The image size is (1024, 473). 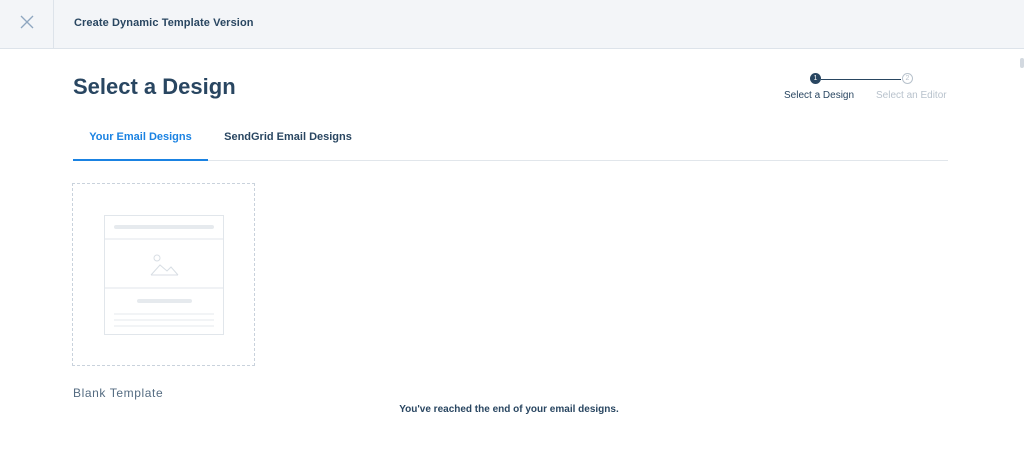 I want to click on close-icon, so click(x=27, y=24).